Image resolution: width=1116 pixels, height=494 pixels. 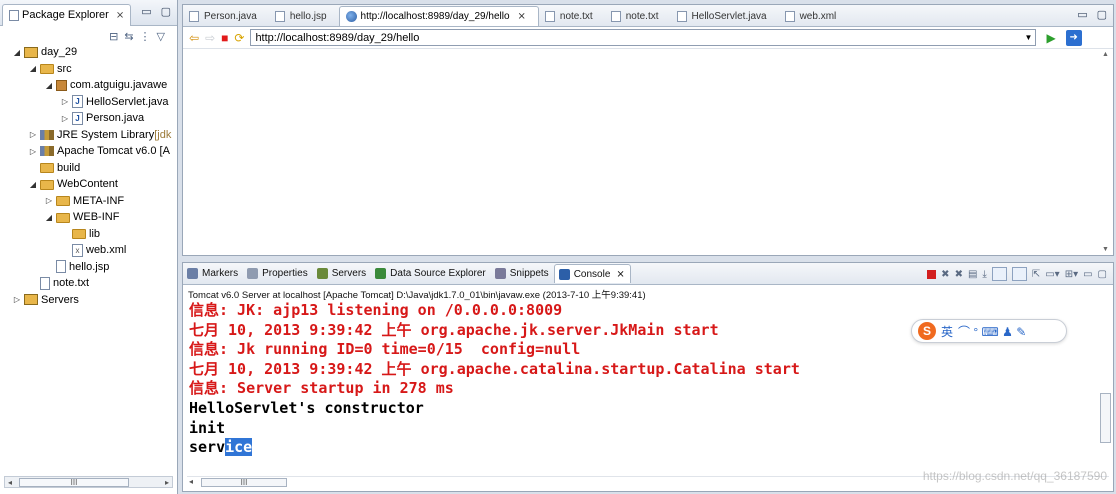 What do you see at coordinates (522, 273) in the screenshot?
I see `tab-snippets: Snippets` at bounding box center [522, 273].